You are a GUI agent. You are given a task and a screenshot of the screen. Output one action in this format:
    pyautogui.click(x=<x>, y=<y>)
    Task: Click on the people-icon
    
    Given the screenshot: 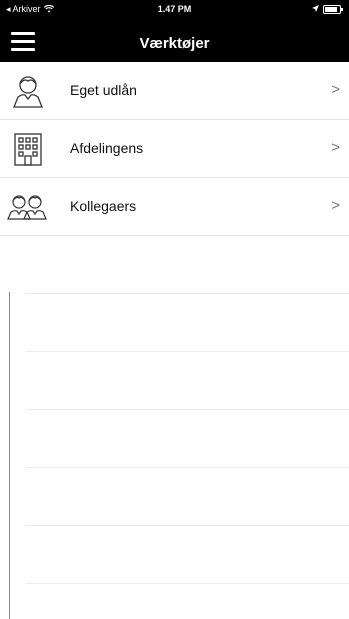 What is the action you would take?
    pyautogui.click(x=27, y=207)
    